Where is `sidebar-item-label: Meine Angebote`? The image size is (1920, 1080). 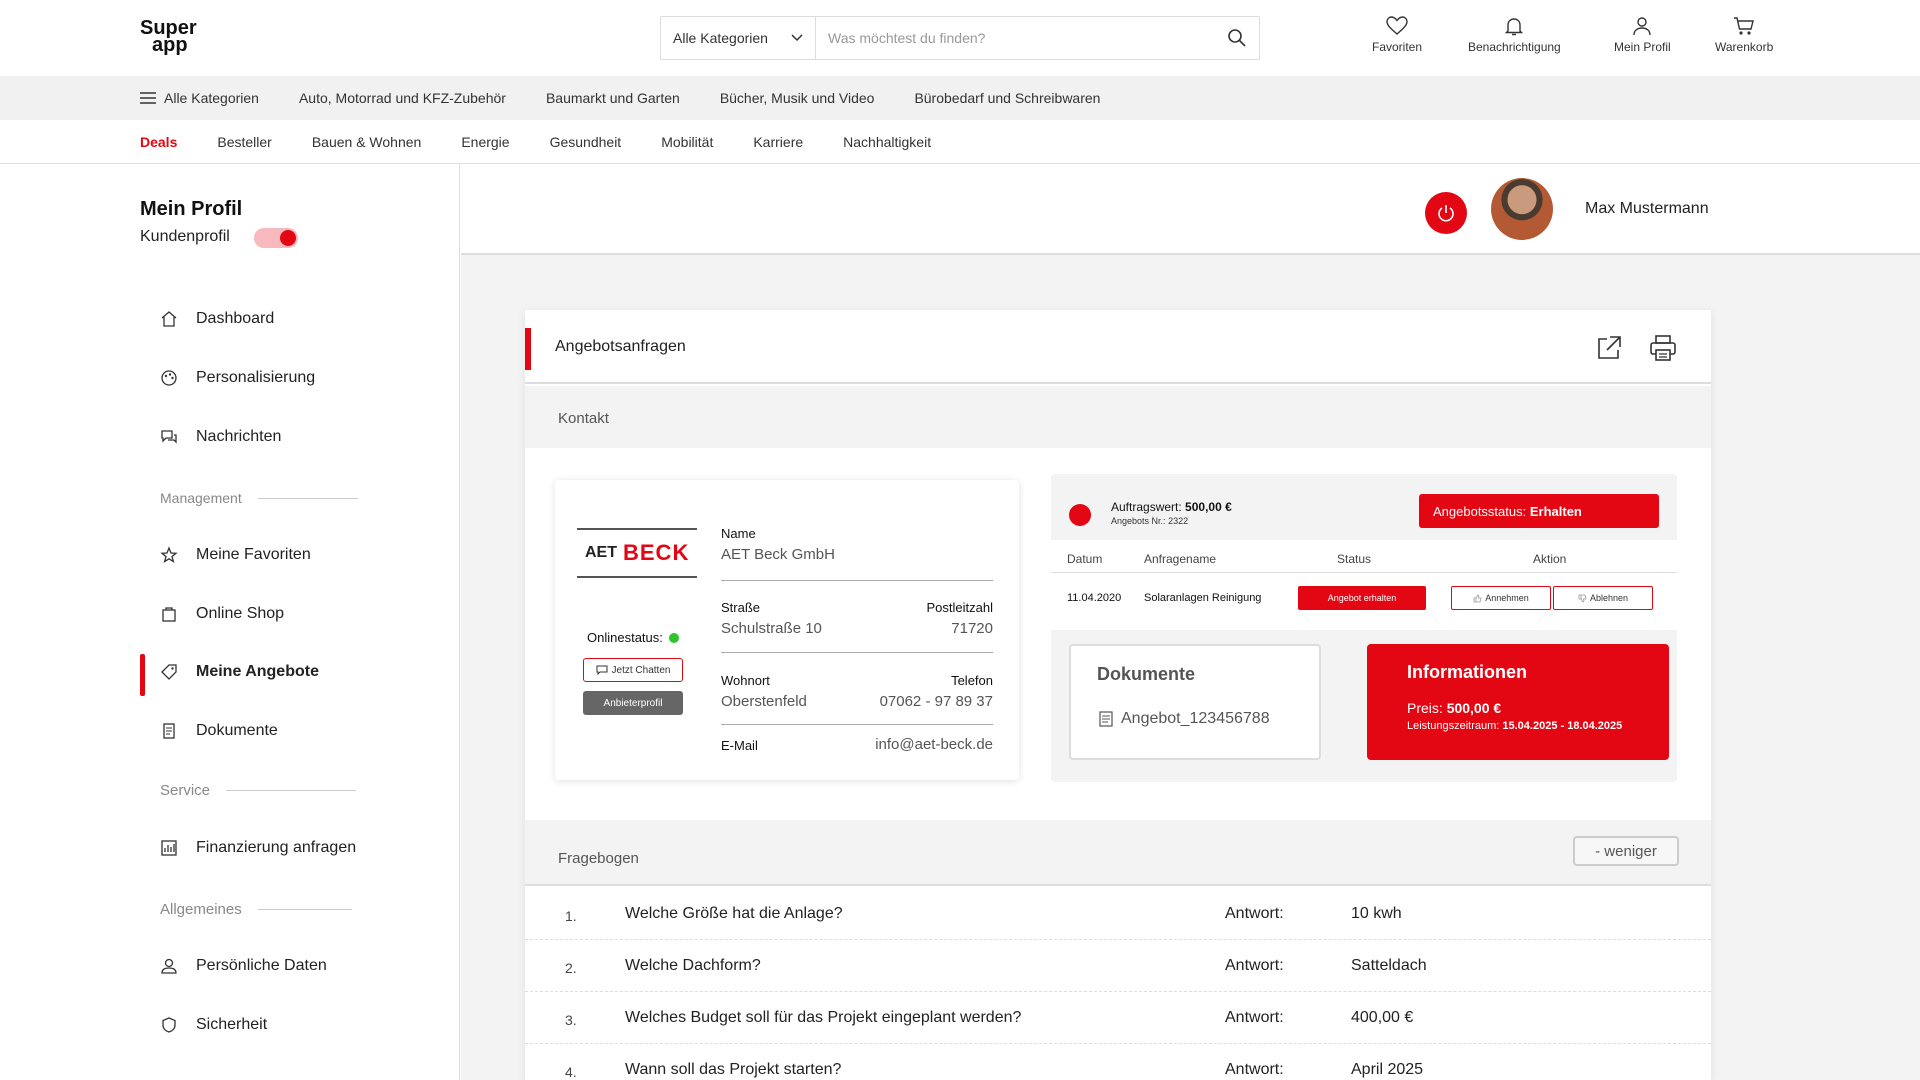
sidebar-item-label: Meine Angebote is located at coordinates (257, 671).